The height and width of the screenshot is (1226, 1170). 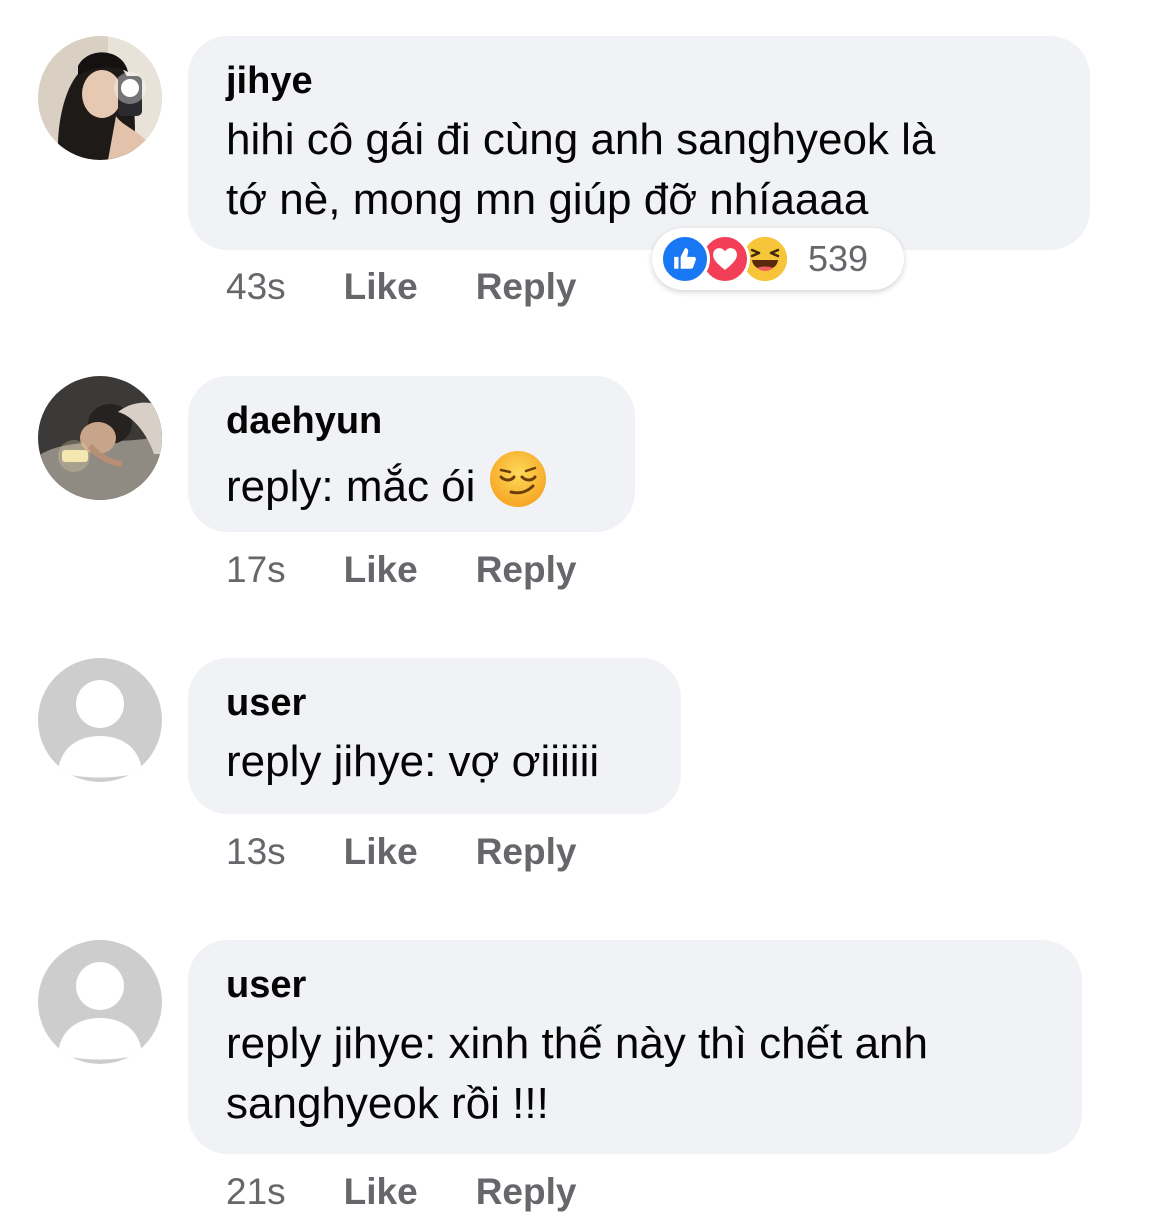 I want to click on comment-text-line: reply jihye: vợ ơiiiiii, so click(x=413, y=761).